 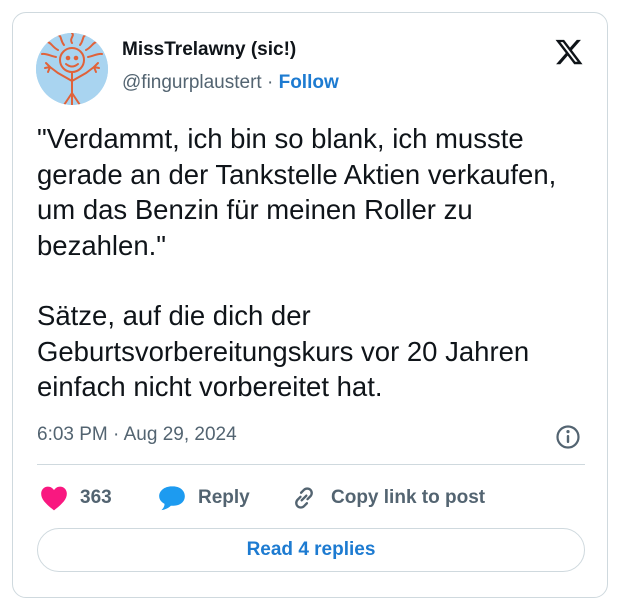 I want to click on copy-link-button: Copy link to post, so click(x=387, y=498).